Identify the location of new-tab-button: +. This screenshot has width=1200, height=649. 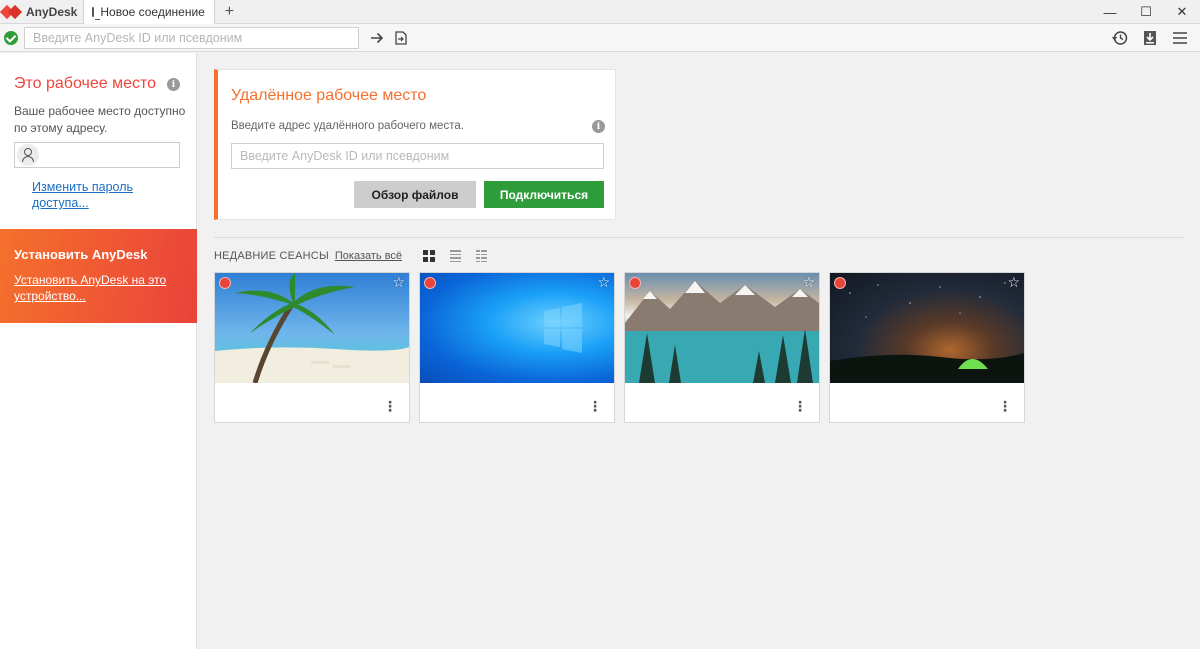
(229, 11).